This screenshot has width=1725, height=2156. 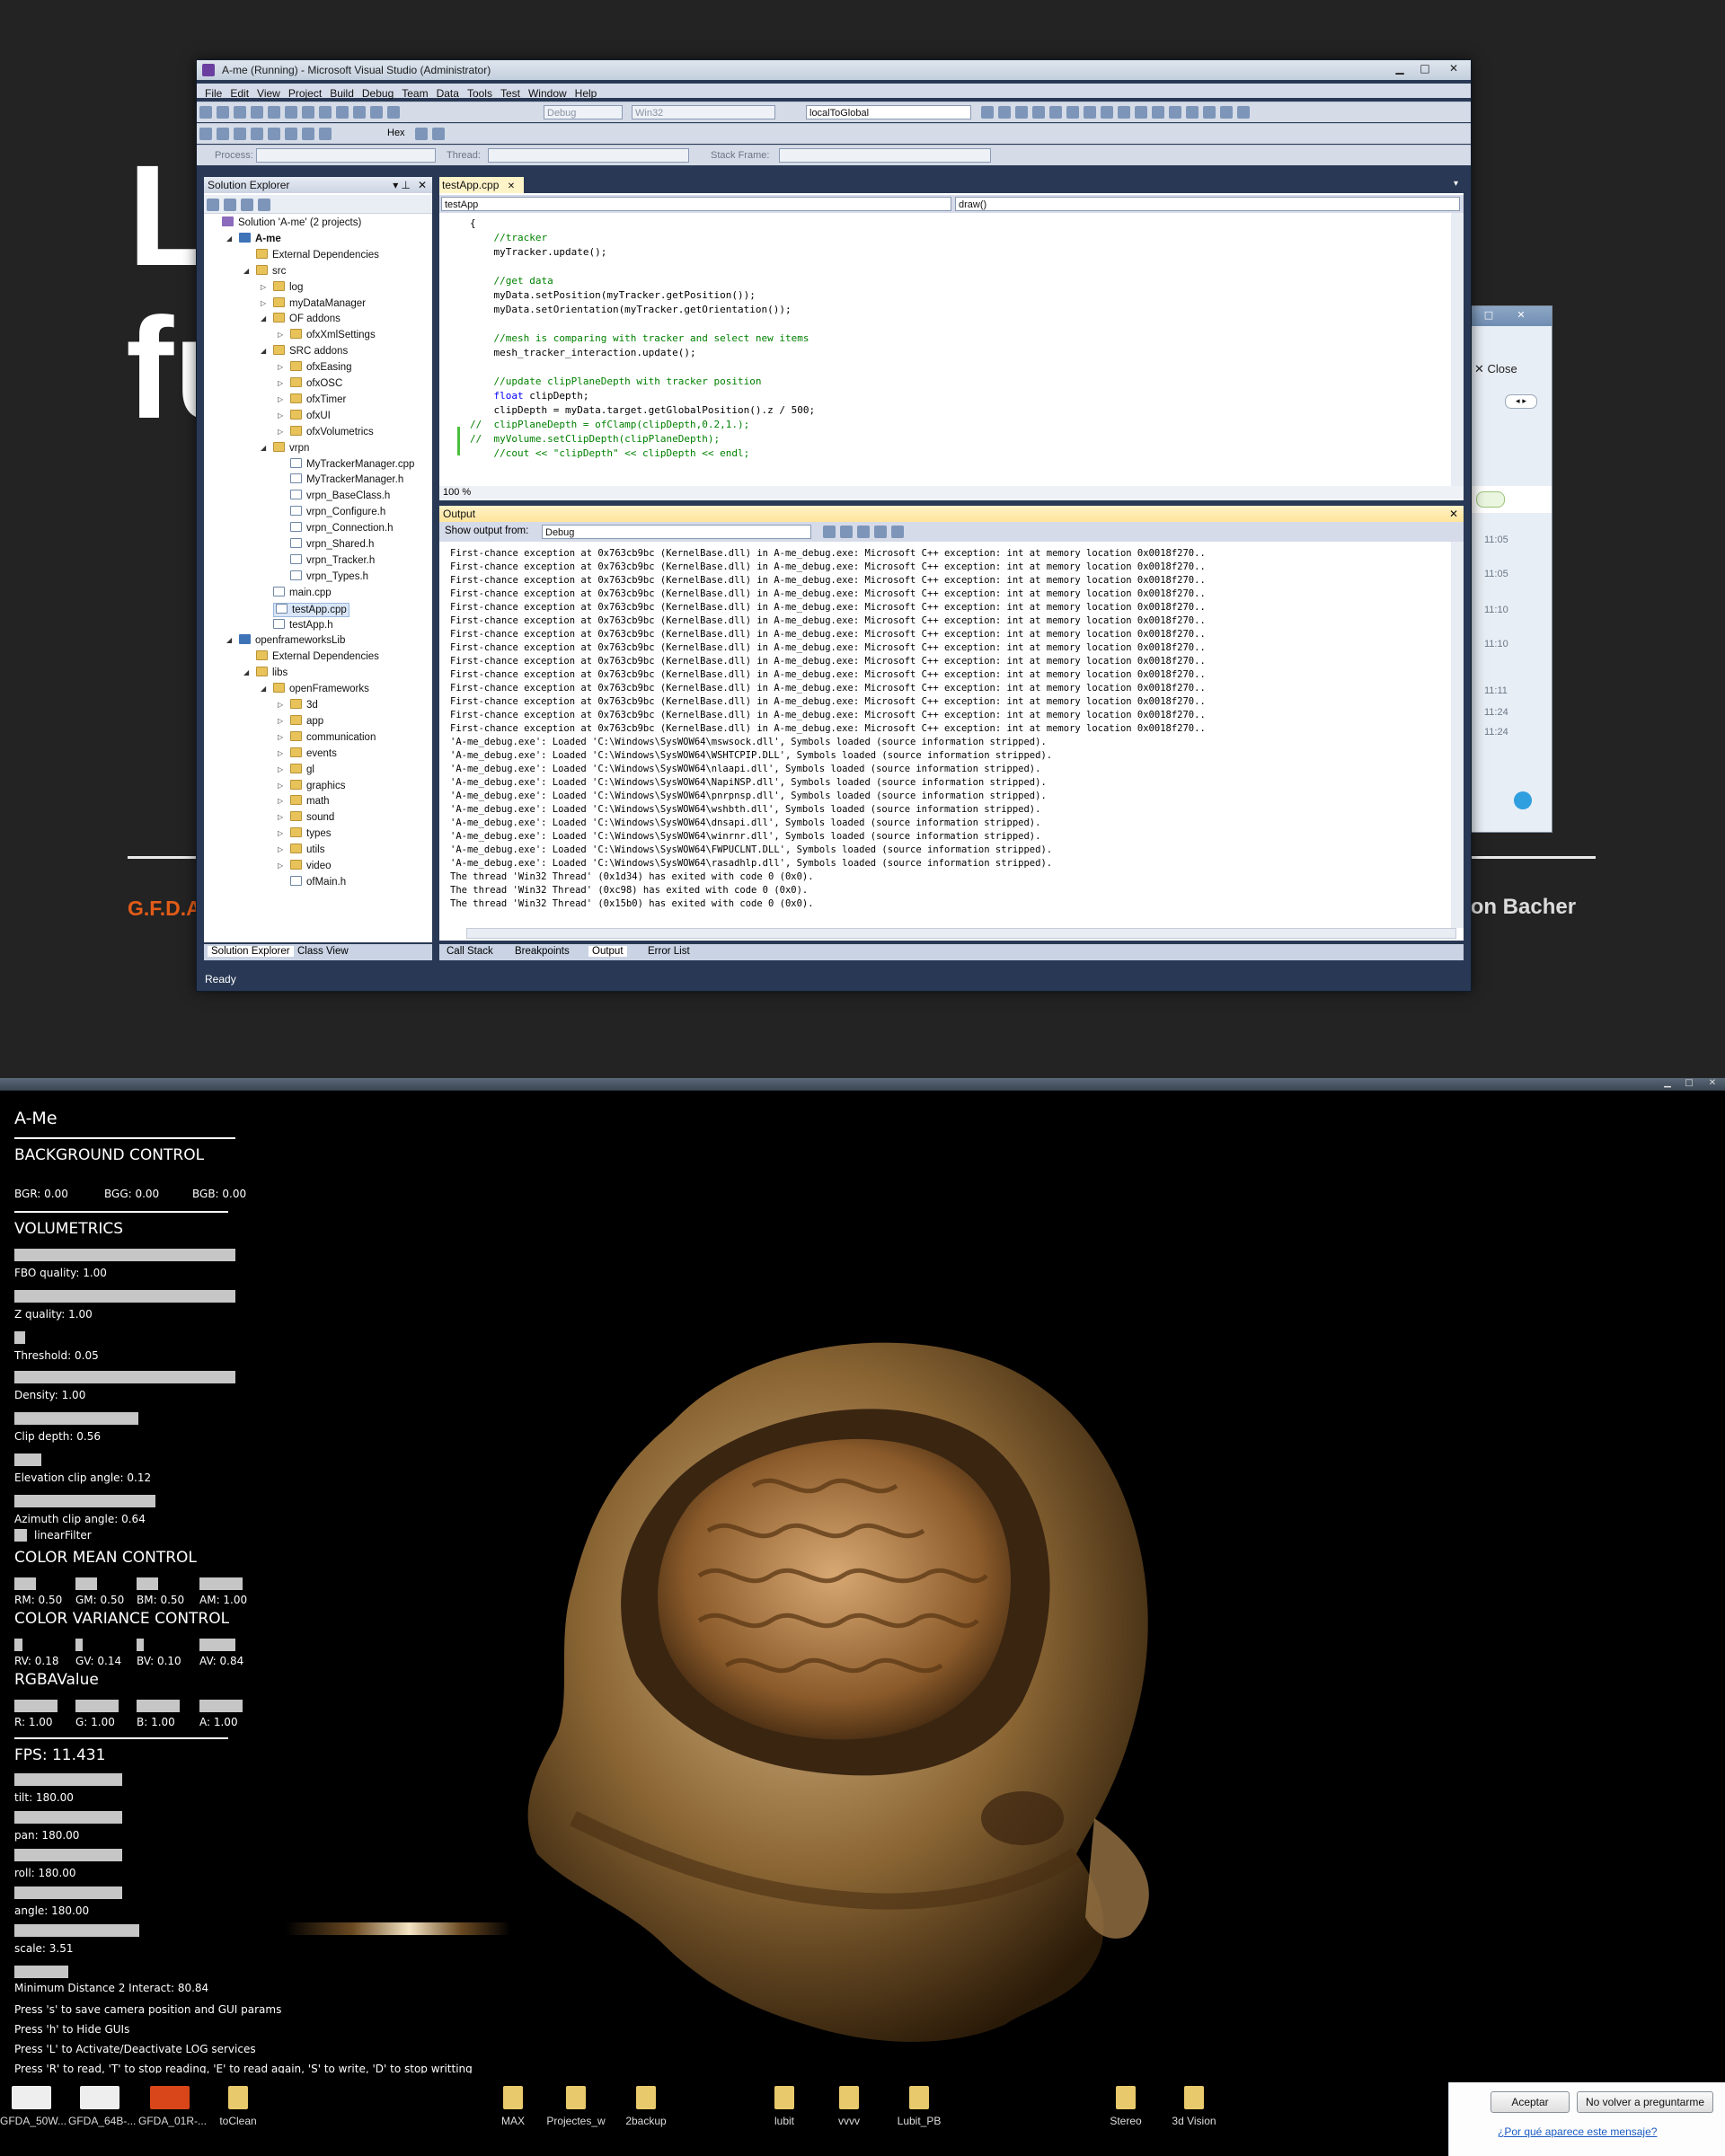 I want to click on tab-menu-icon: ▾, so click(x=1456, y=184).